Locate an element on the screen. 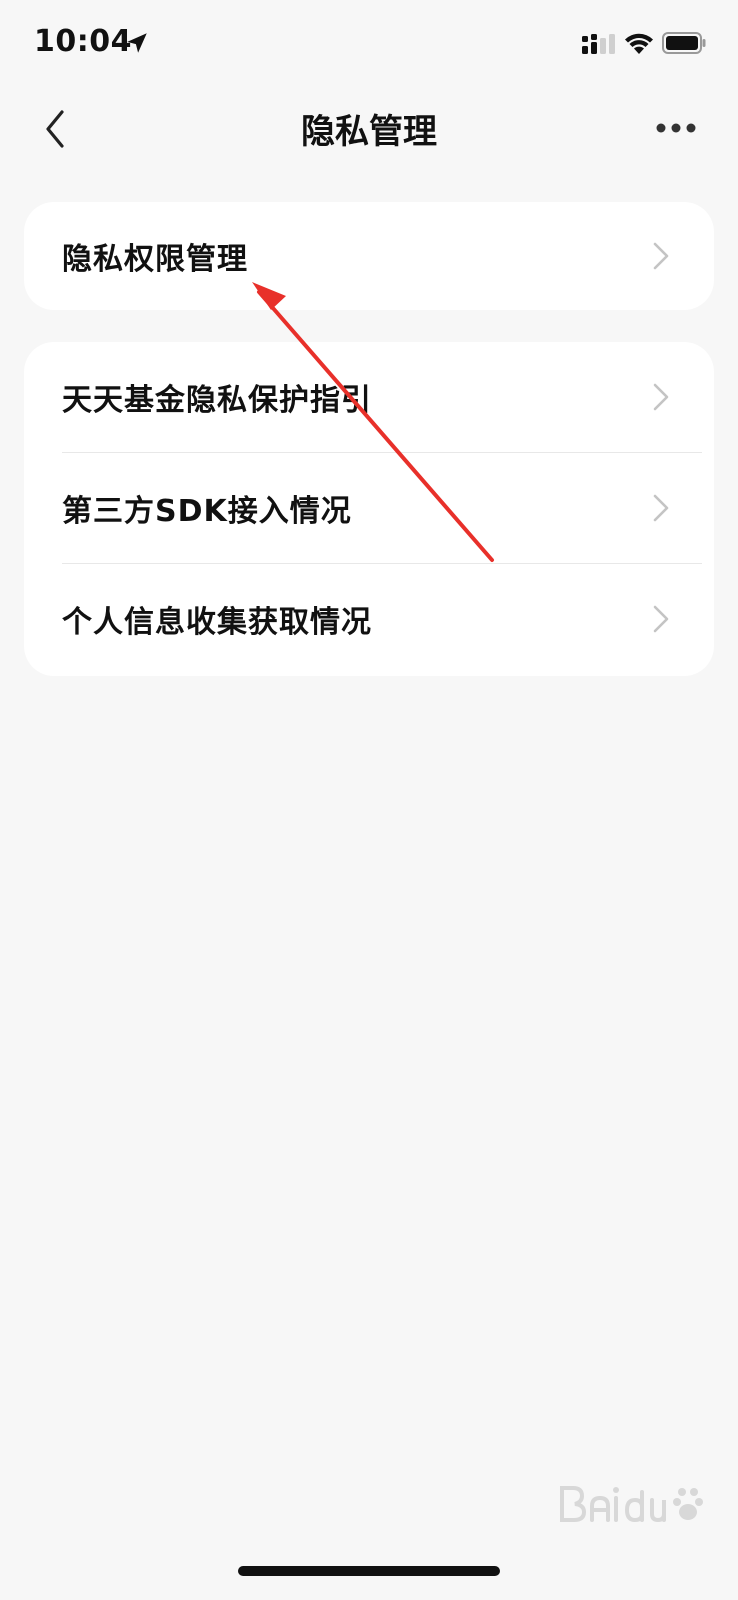 Image resolution: width=738 pixels, height=1600 pixels. list-item-label: 个人信息收集获取情况 is located at coordinates (217, 622).